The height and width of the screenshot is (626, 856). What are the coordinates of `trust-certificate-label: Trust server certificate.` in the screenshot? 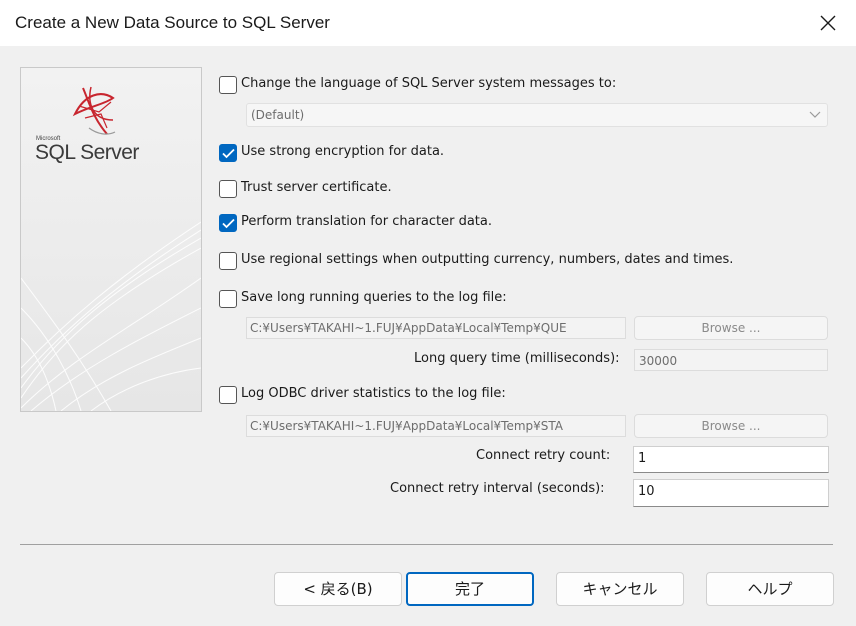 It's located at (316, 187).